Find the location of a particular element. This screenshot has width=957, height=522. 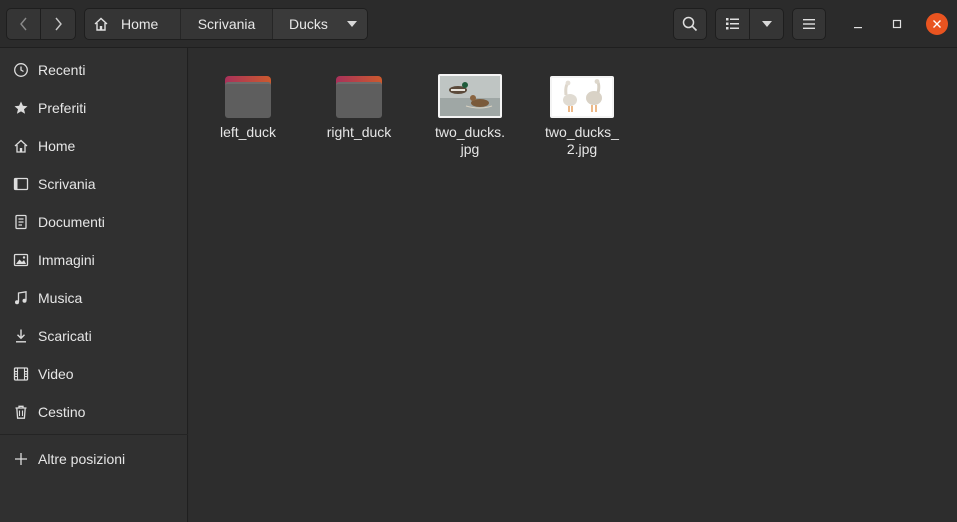

breadcrumb-ducks: Ducks is located at coordinates (320, 24).